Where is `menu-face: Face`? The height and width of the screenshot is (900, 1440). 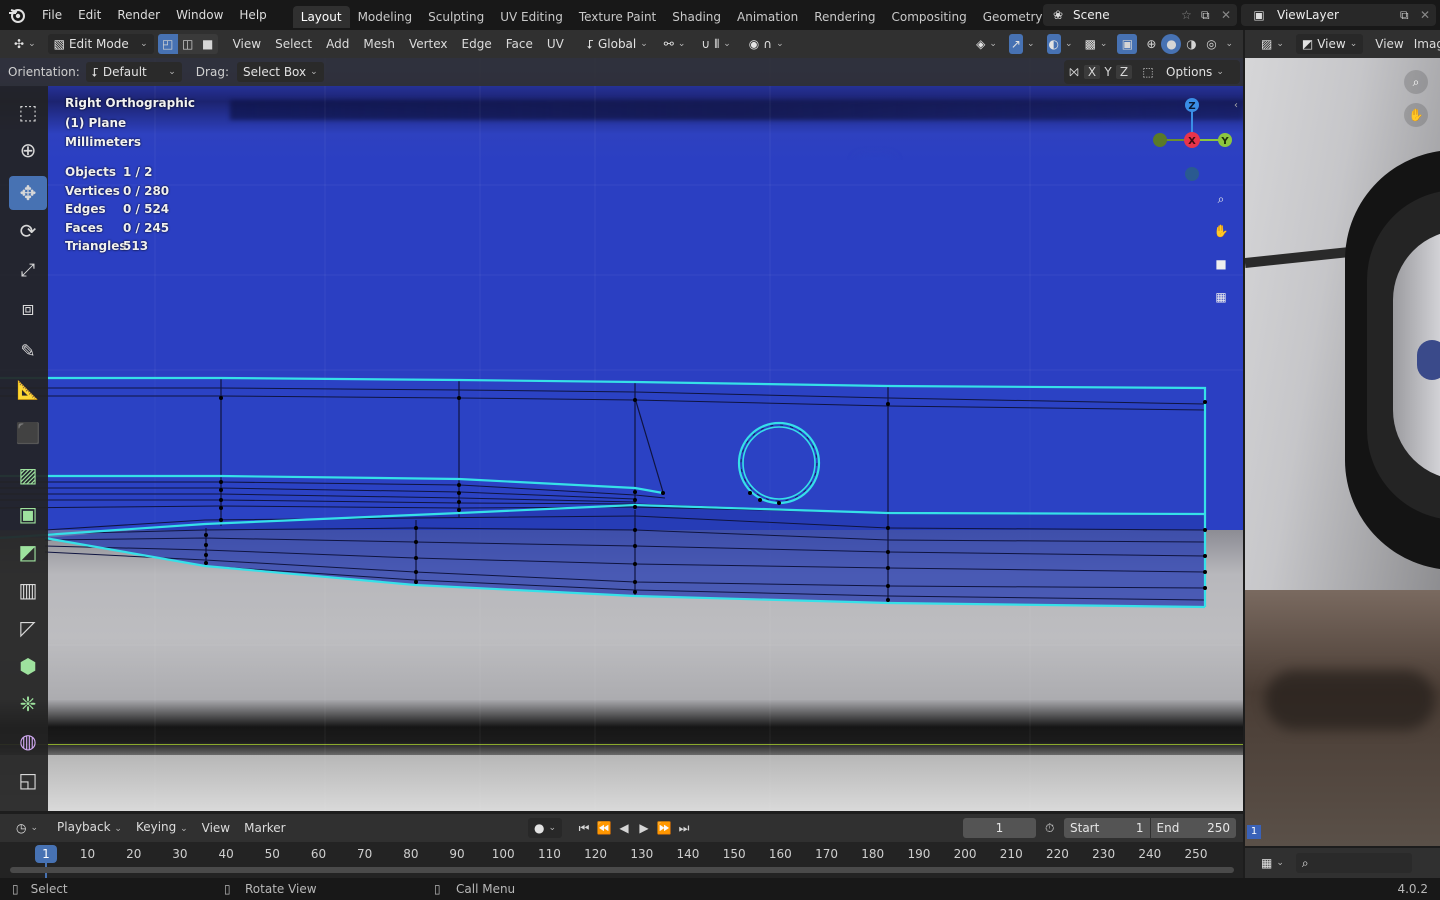 menu-face: Face is located at coordinates (519, 44).